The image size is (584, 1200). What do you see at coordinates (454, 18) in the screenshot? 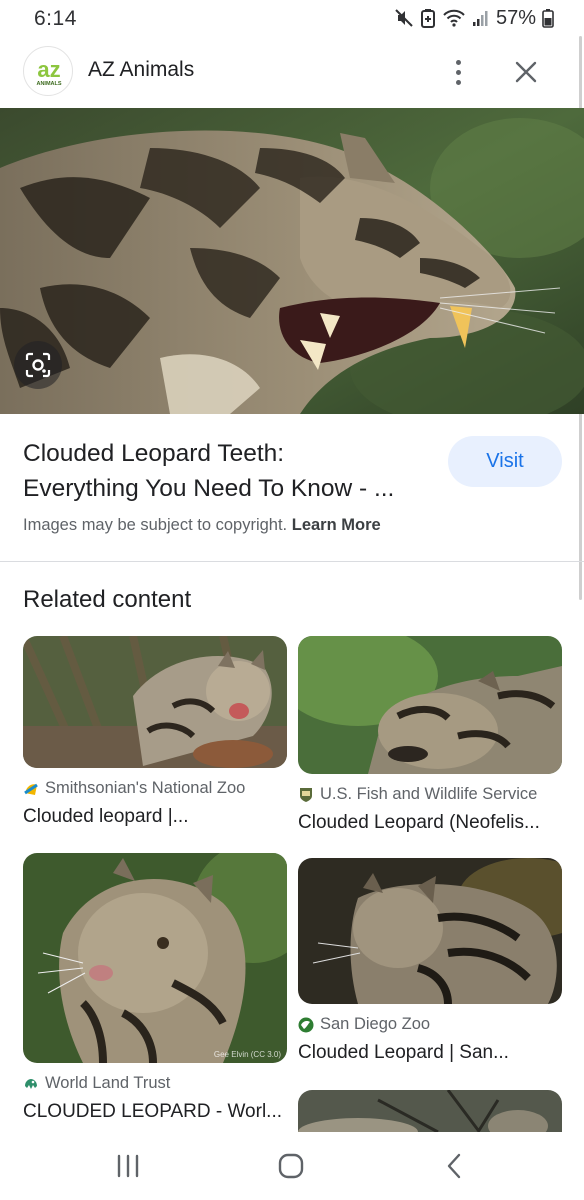
I see `wifi-icon` at bounding box center [454, 18].